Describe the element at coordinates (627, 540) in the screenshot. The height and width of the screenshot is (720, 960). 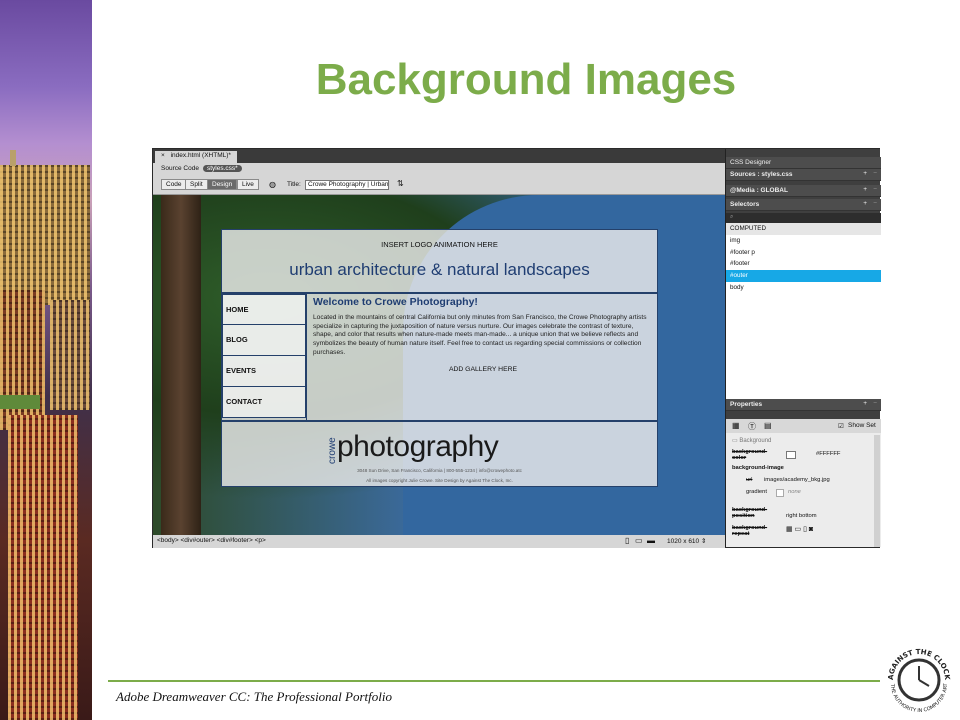
I see `mobile-size-icon: ▯` at that location.